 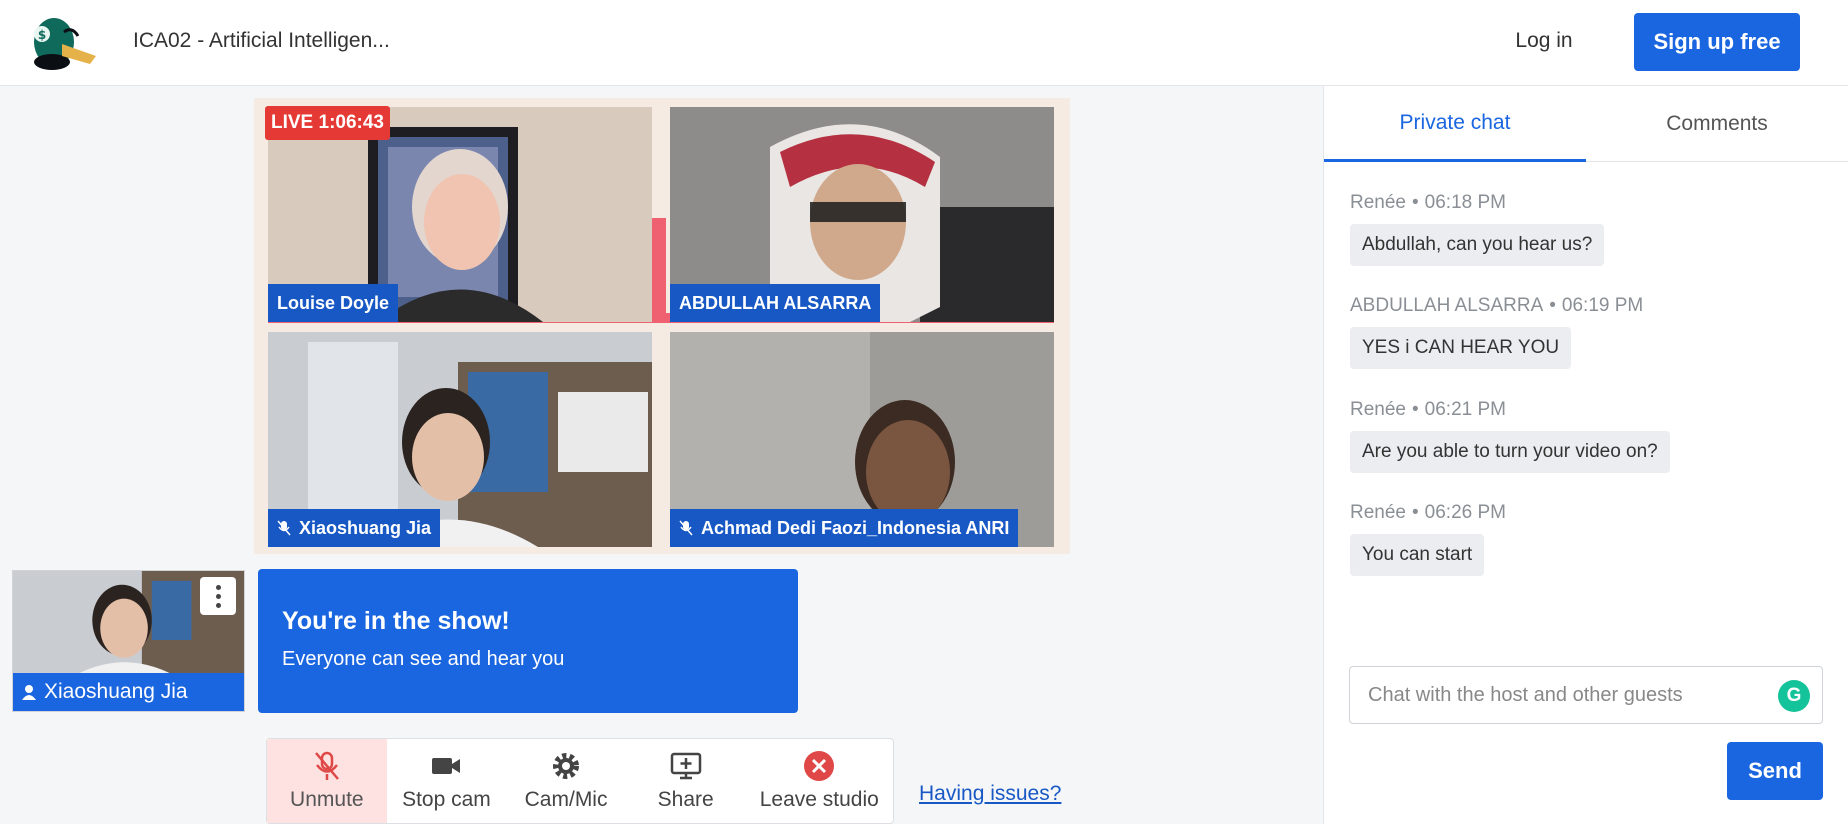 I want to click on self-view-tile: Xiaoshuang Jia, so click(x=128, y=641).